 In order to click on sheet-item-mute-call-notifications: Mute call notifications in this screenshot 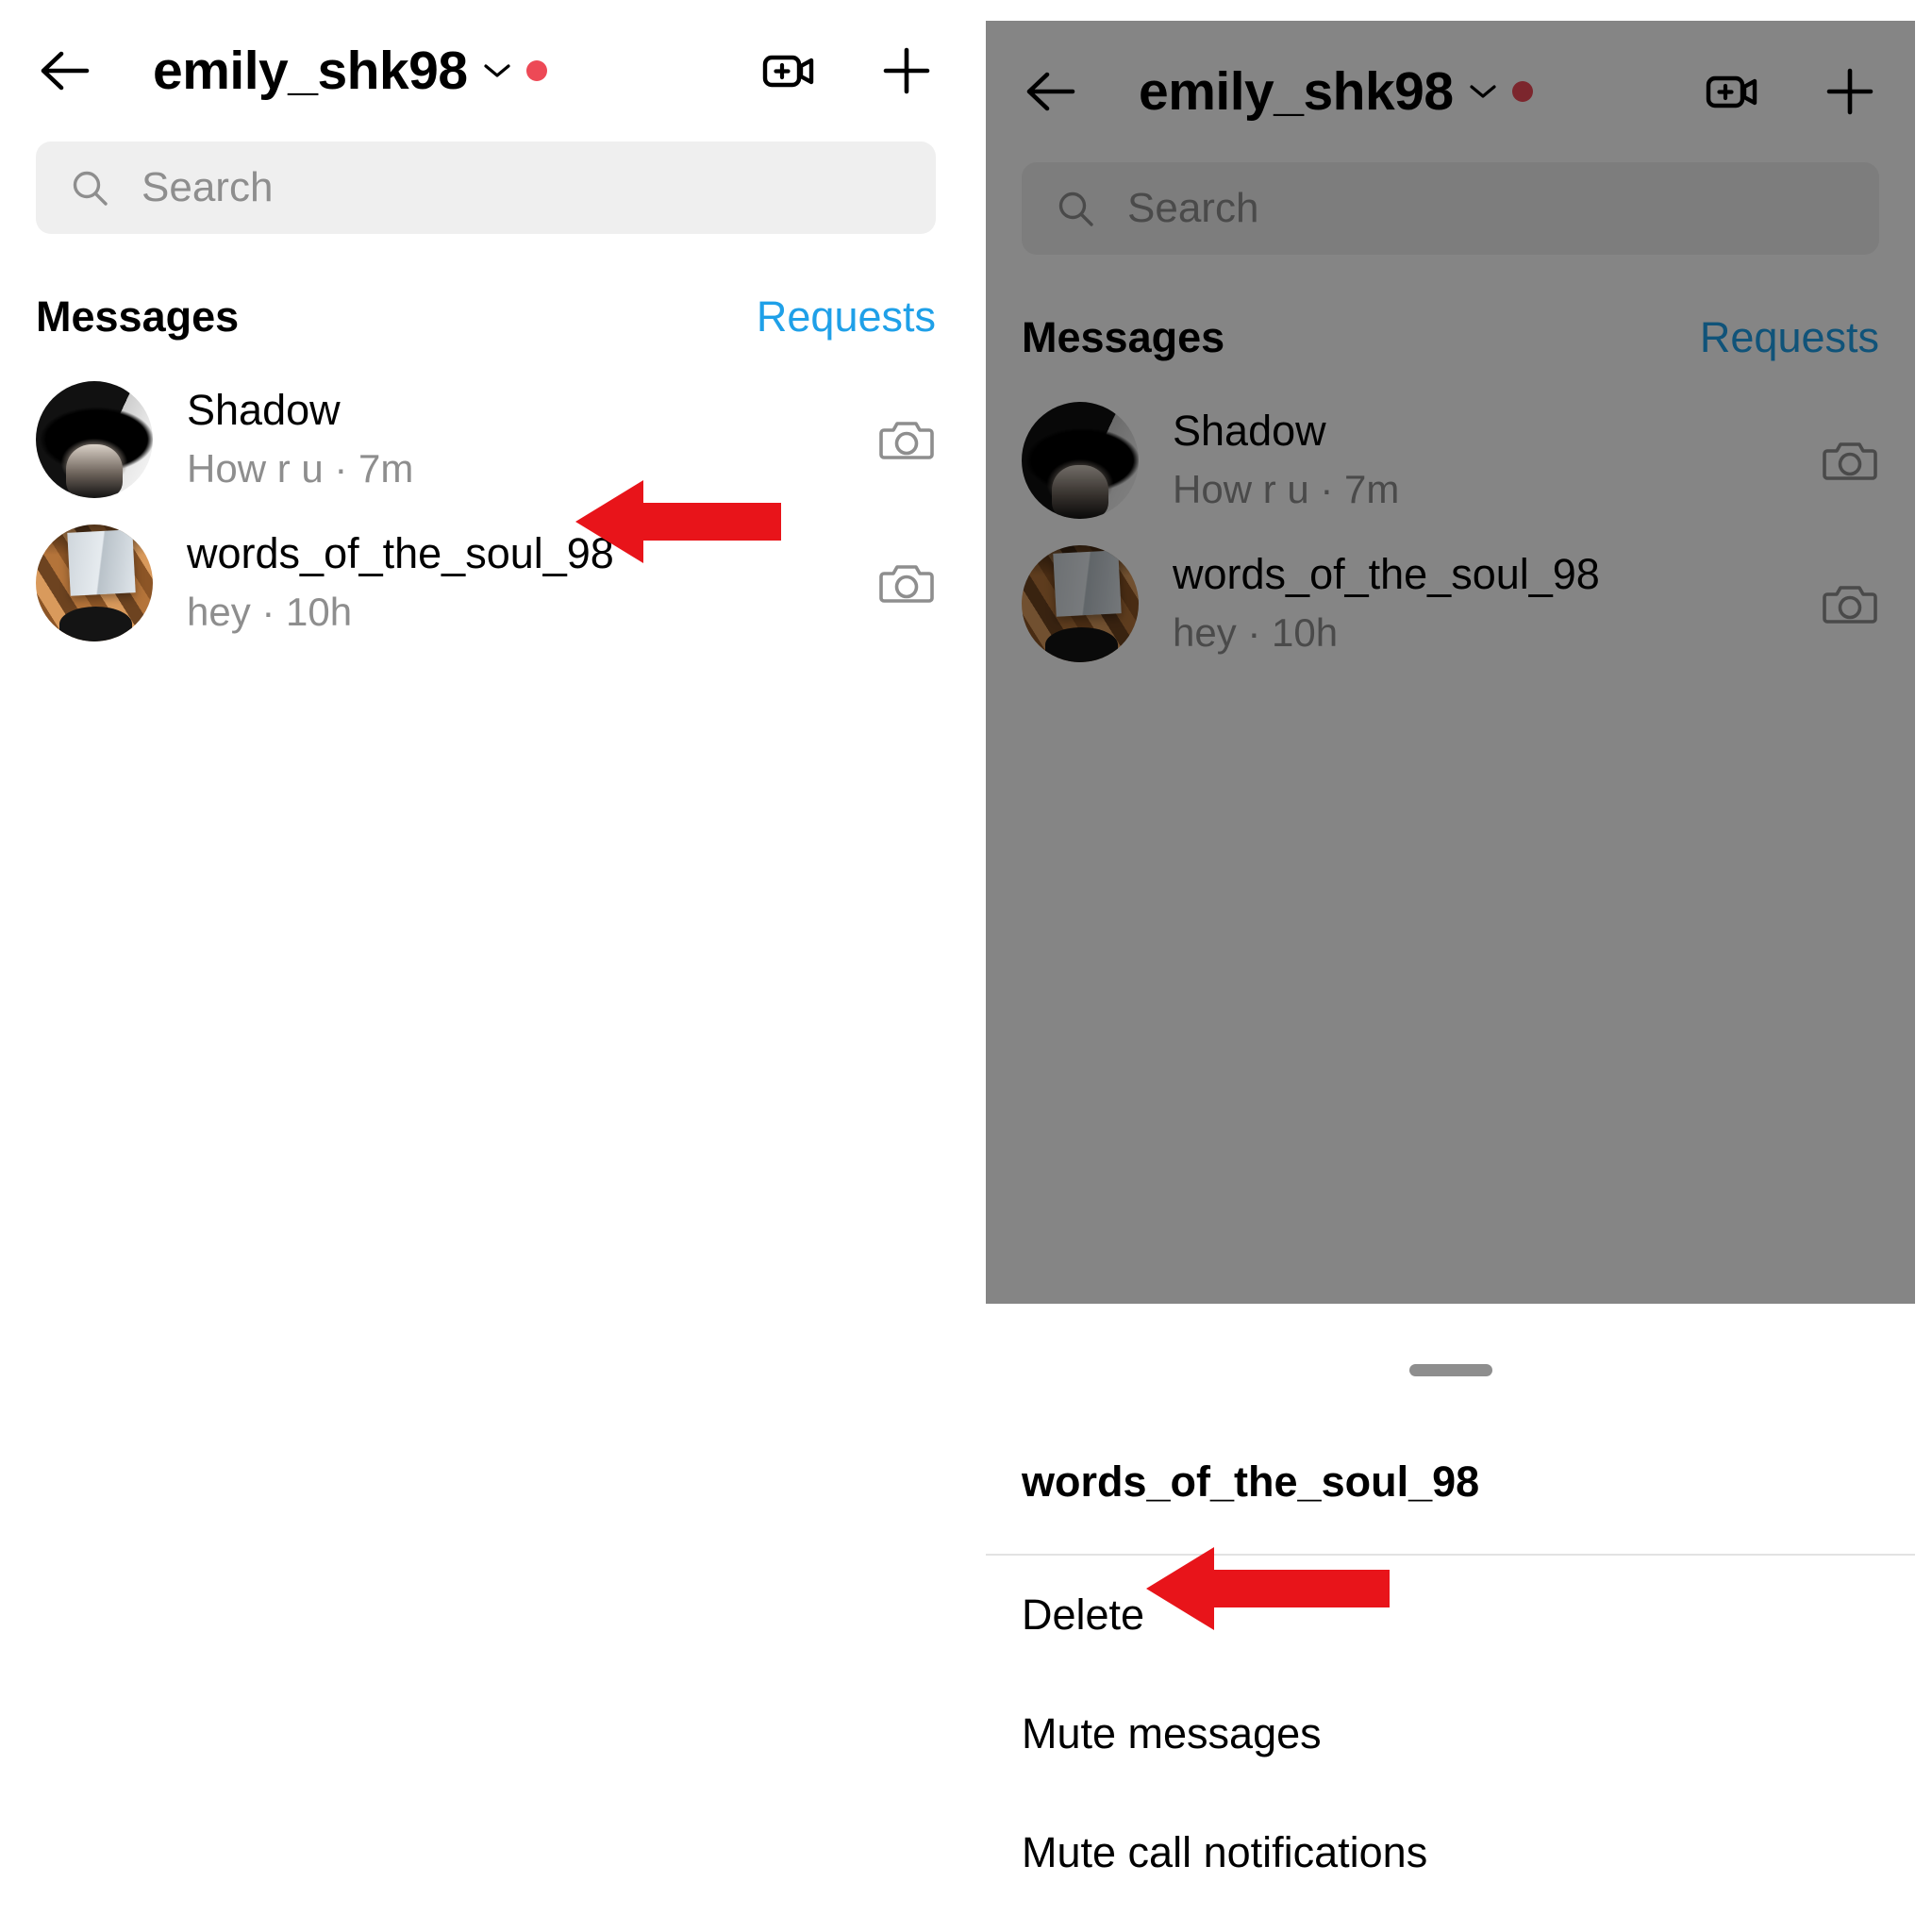, I will do `click(1451, 1853)`.